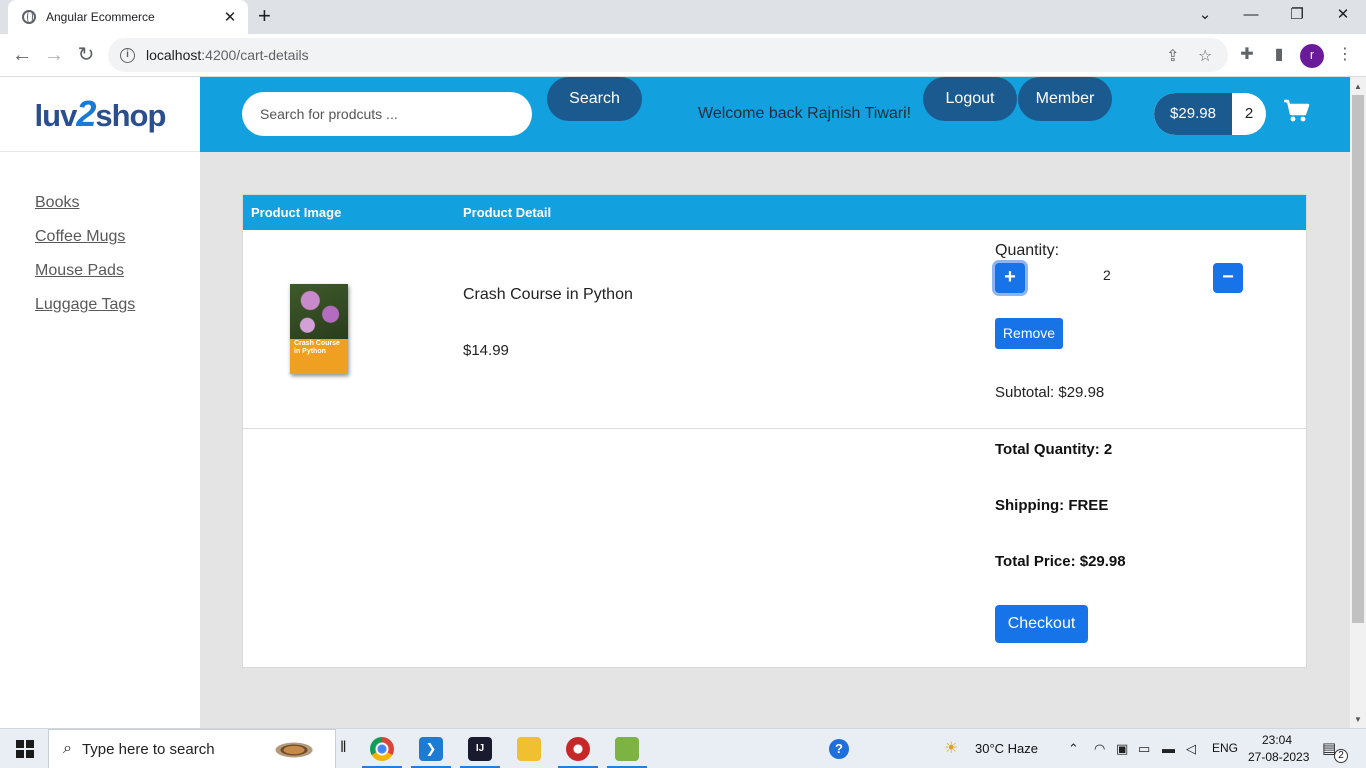 This screenshot has width=1366, height=768. I want to click on help-icon: ?, so click(839, 749).